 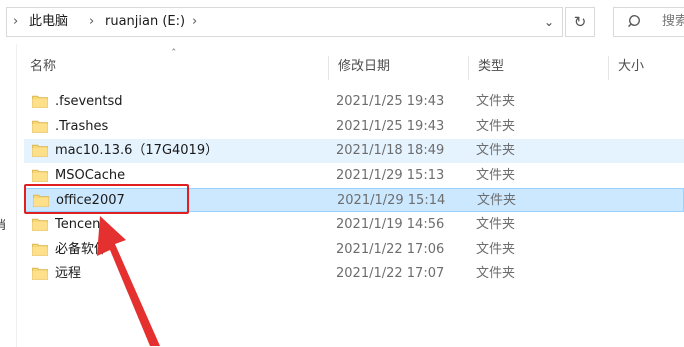 What do you see at coordinates (391, 201) in the screenshot?
I see `file-date: 2021/1/29 15:14` at bounding box center [391, 201].